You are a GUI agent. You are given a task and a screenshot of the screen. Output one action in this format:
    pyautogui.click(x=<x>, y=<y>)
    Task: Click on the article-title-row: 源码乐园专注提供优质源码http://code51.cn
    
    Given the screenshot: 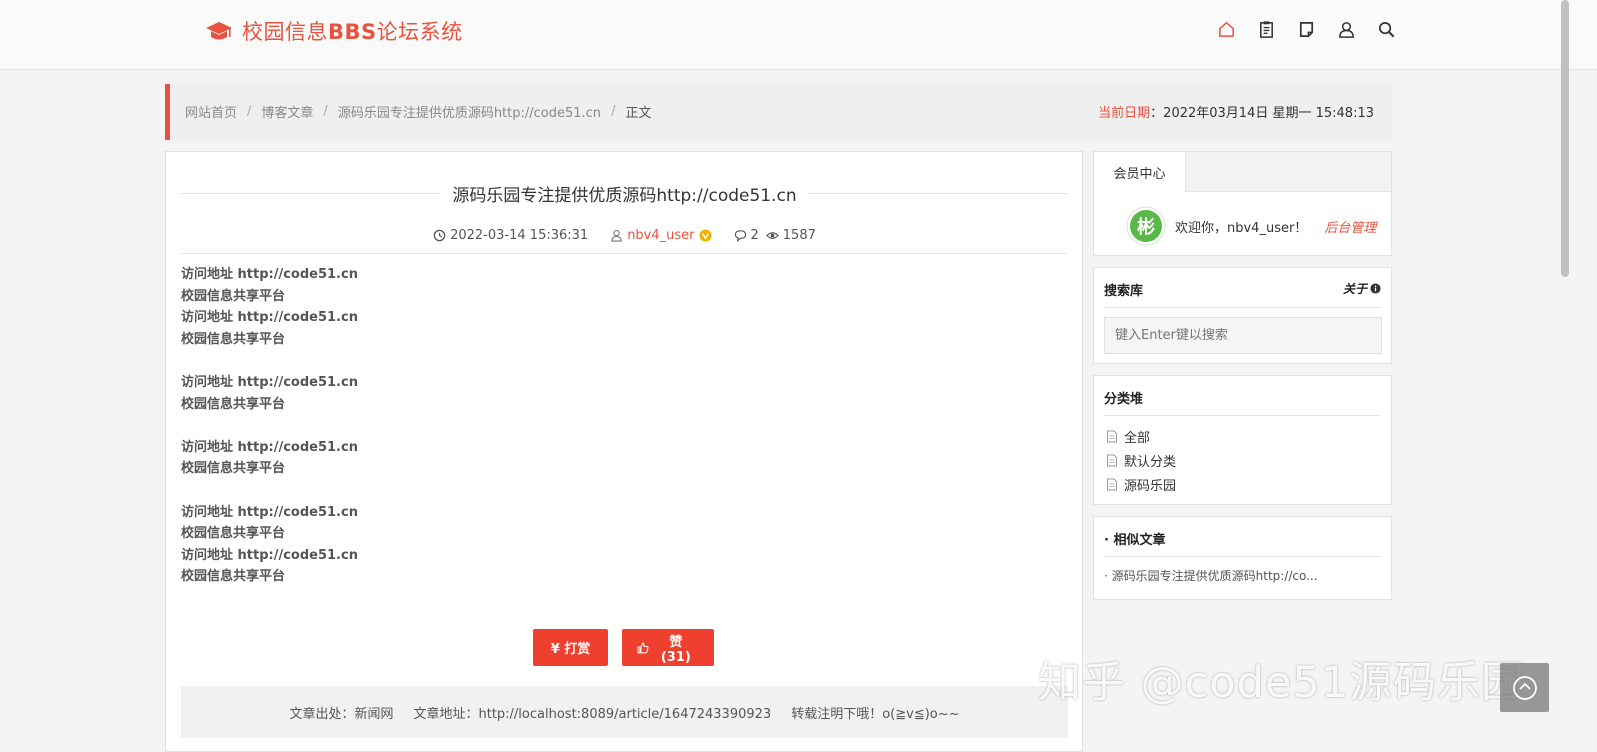 What is the action you would take?
    pyautogui.click(x=625, y=193)
    